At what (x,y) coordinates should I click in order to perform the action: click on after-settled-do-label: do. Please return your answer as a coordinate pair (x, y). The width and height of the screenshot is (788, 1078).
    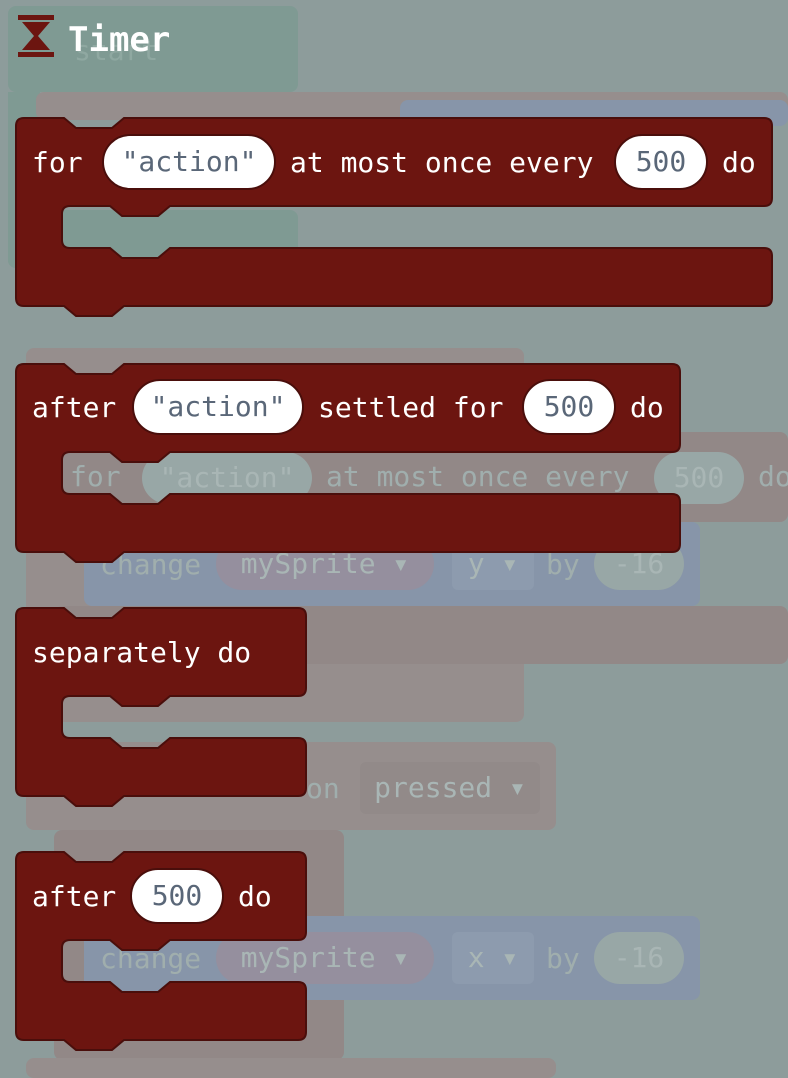
    Looking at the image, I should click on (647, 407).